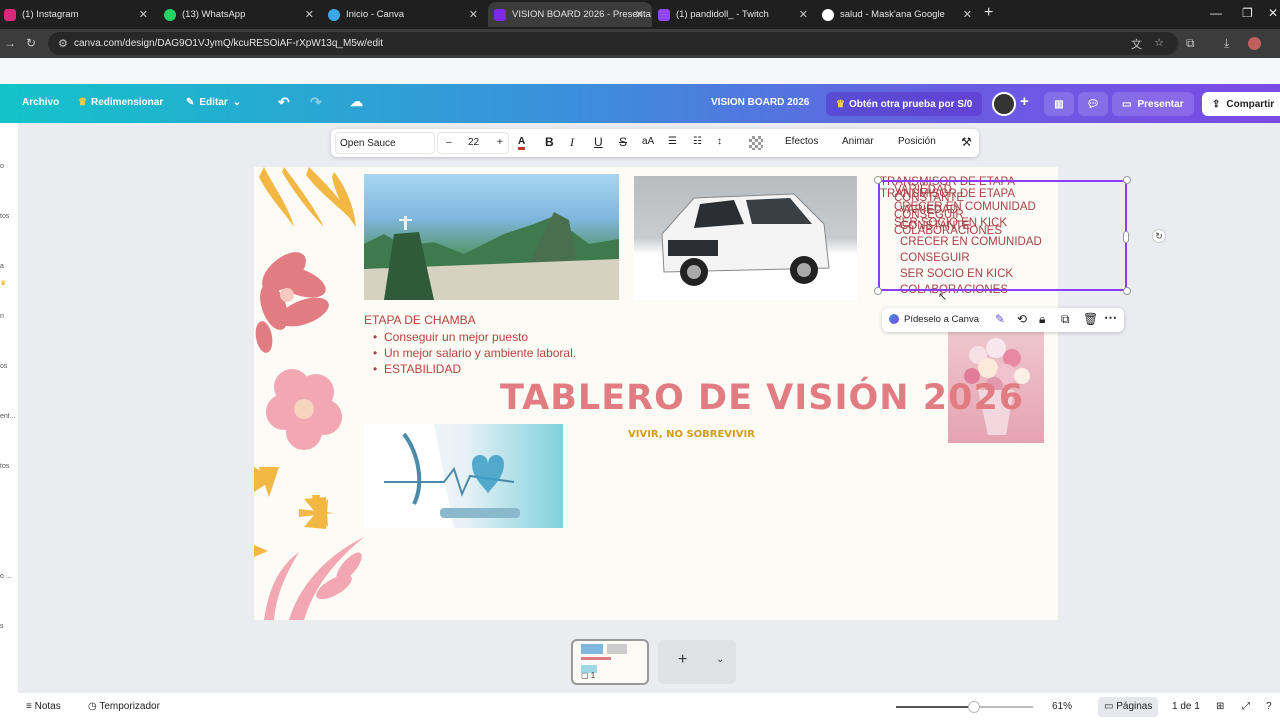 This screenshot has width=1280, height=720. I want to click on rail-label: a, so click(2, 266).